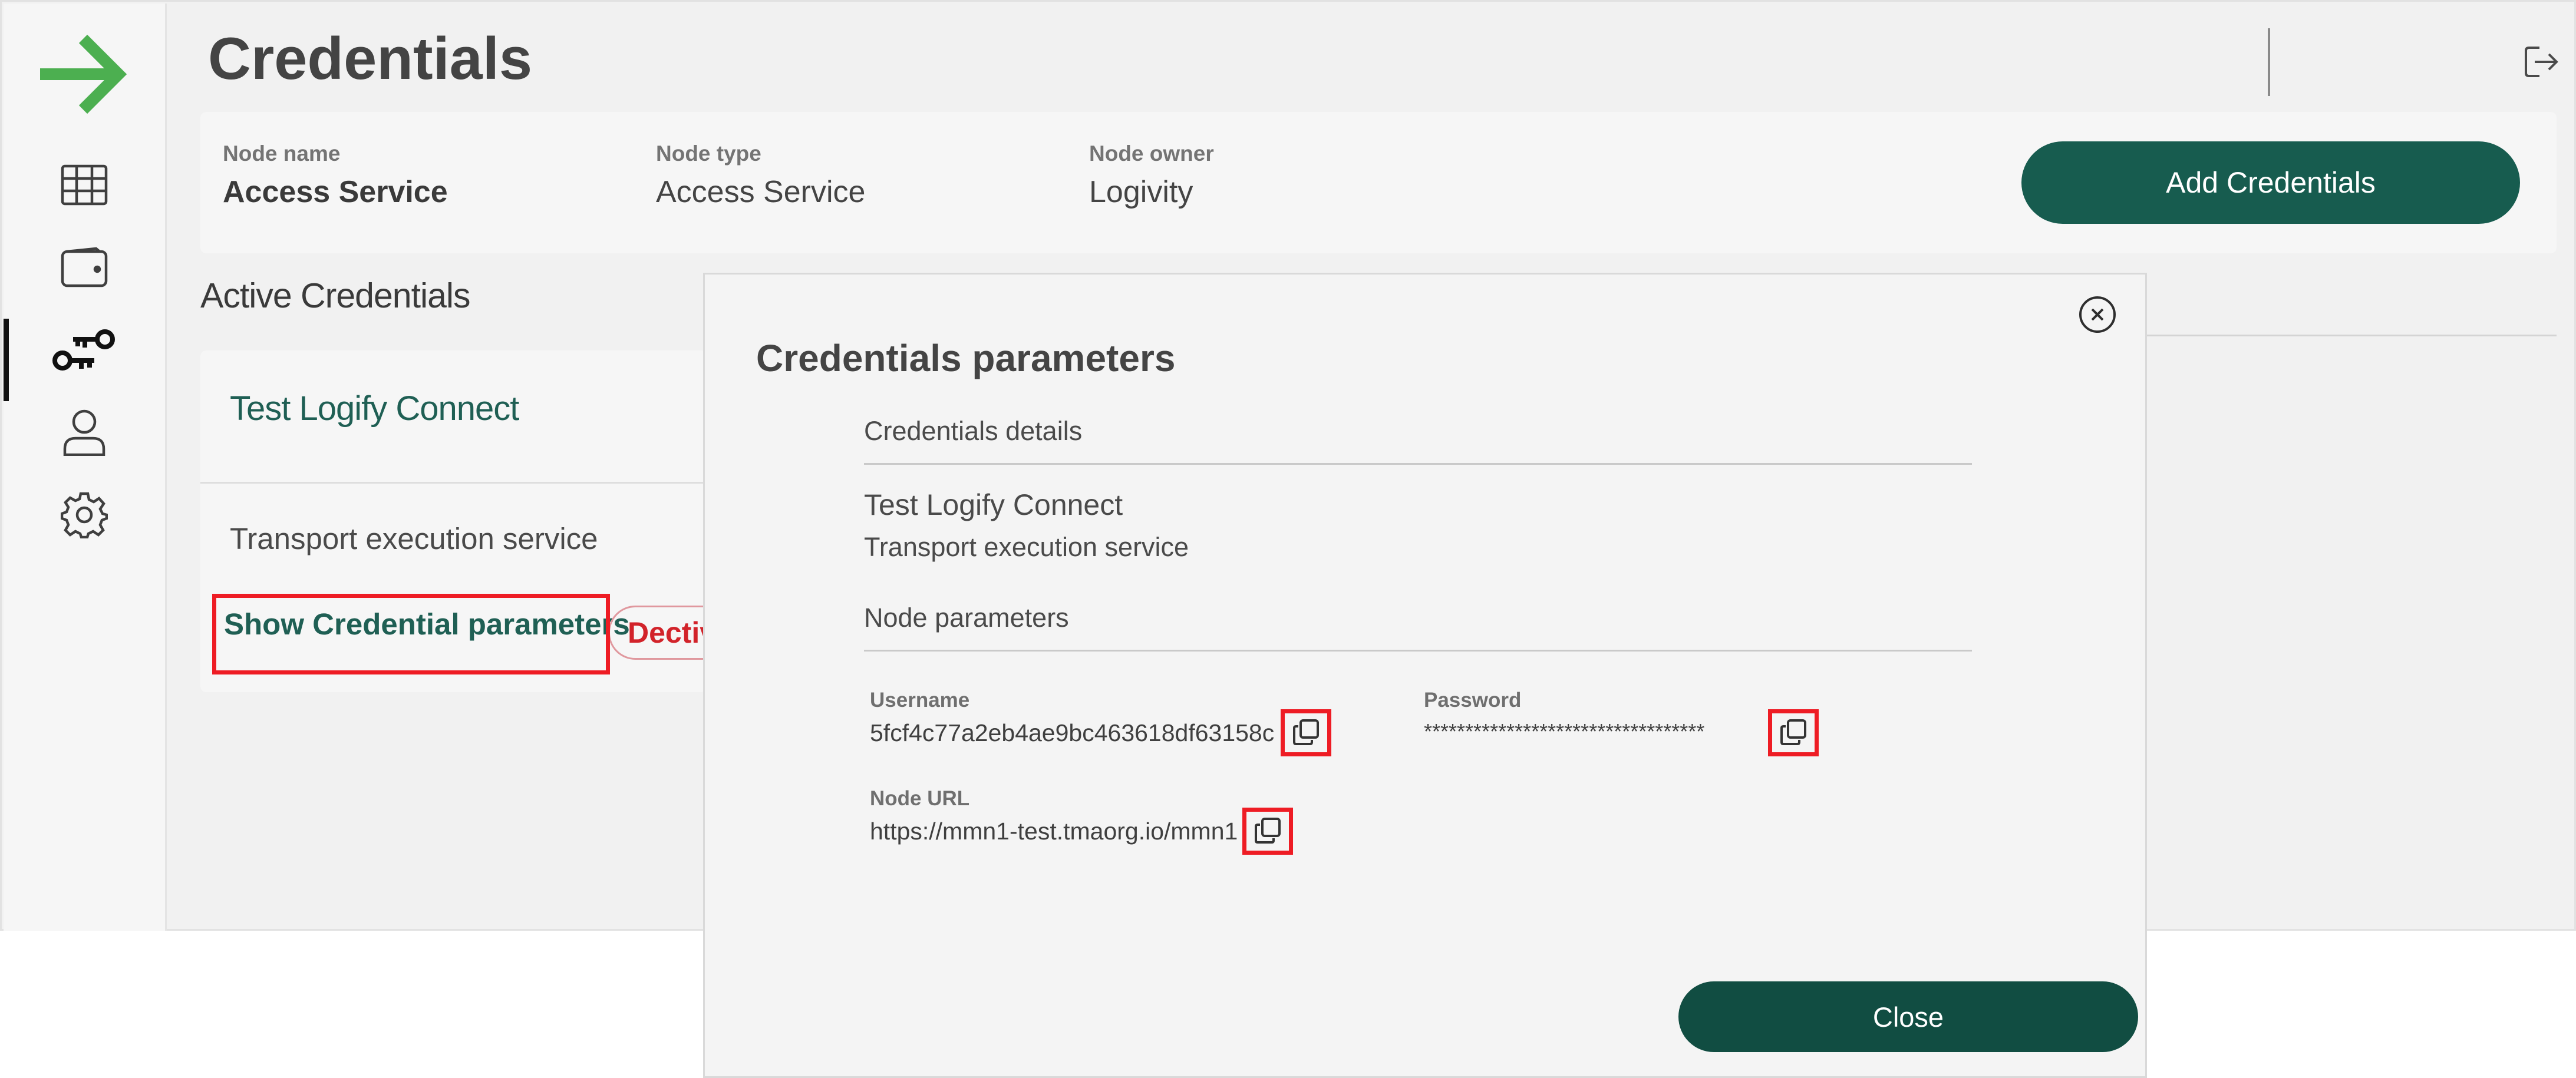 Image resolution: width=2576 pixels, height=1078 pixels. I want to click on credentials-details-heading: Credentials details, so click(974, 431).